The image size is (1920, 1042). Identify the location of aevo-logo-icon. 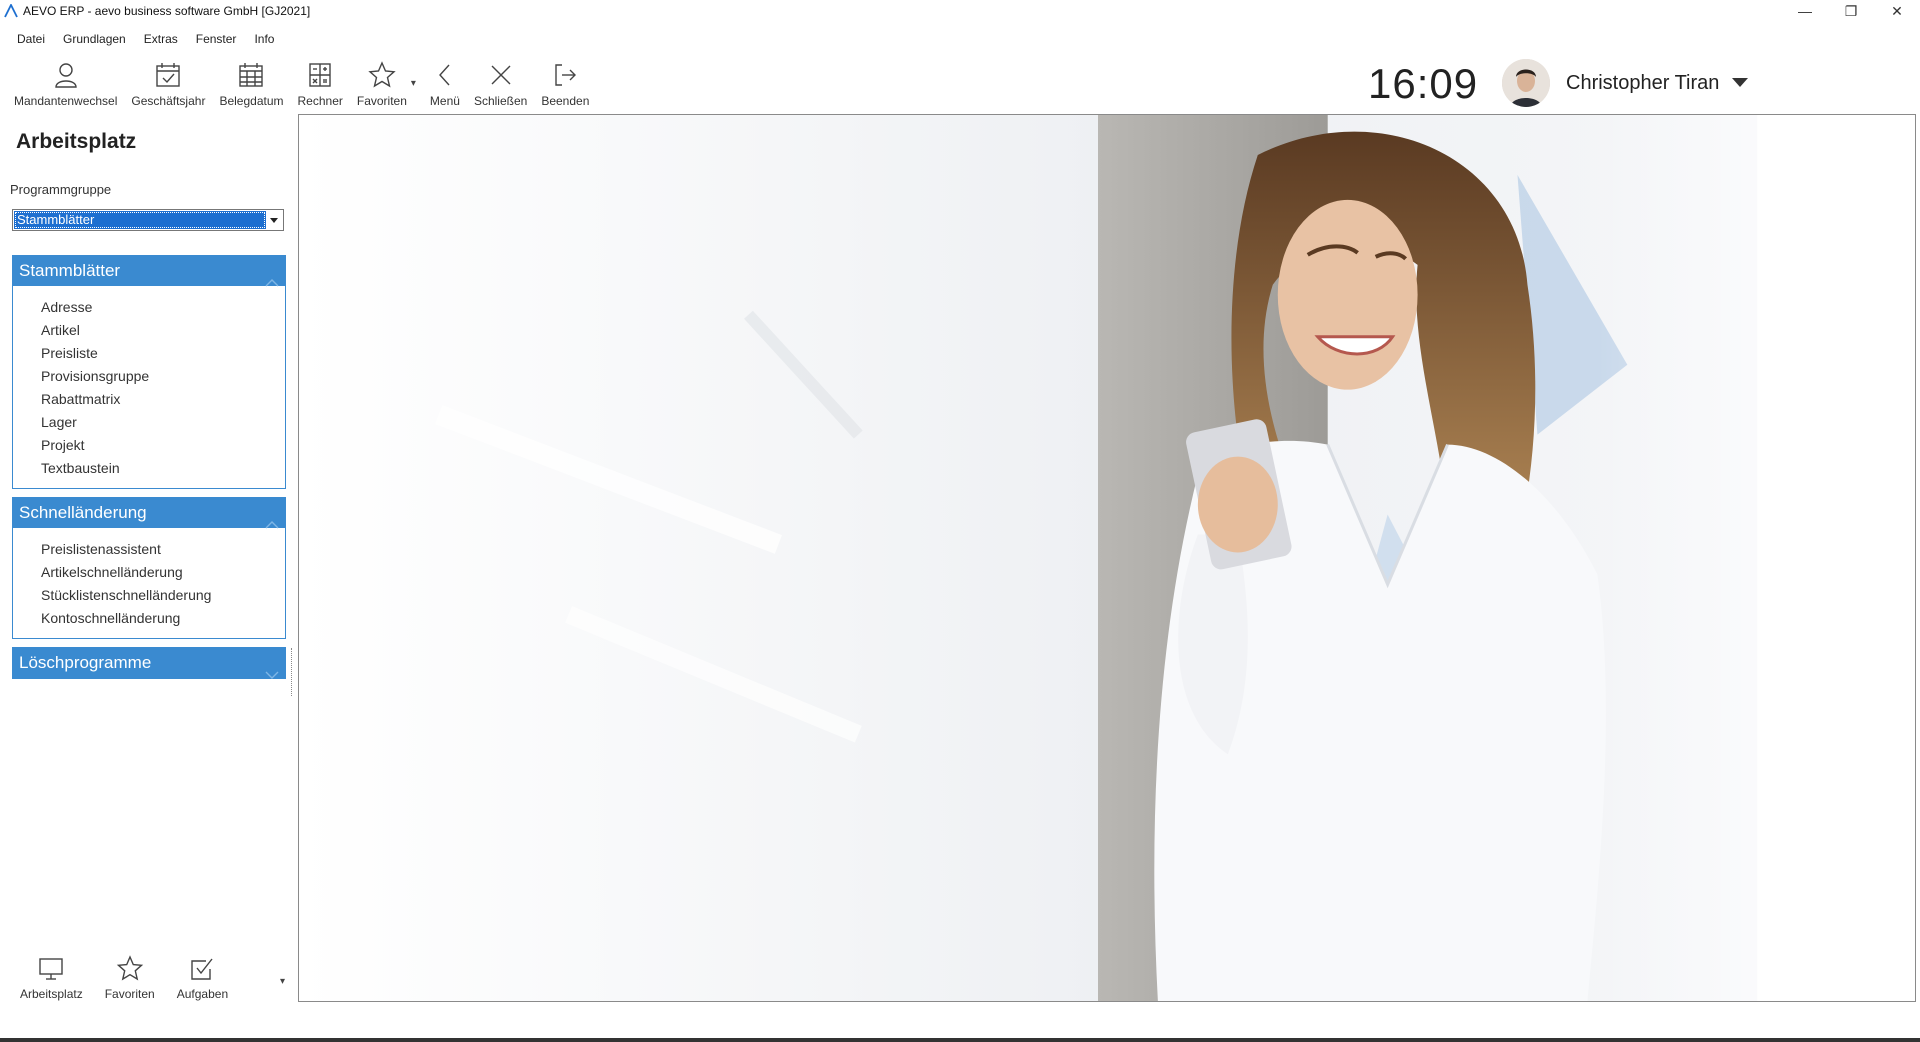
(11, 11).